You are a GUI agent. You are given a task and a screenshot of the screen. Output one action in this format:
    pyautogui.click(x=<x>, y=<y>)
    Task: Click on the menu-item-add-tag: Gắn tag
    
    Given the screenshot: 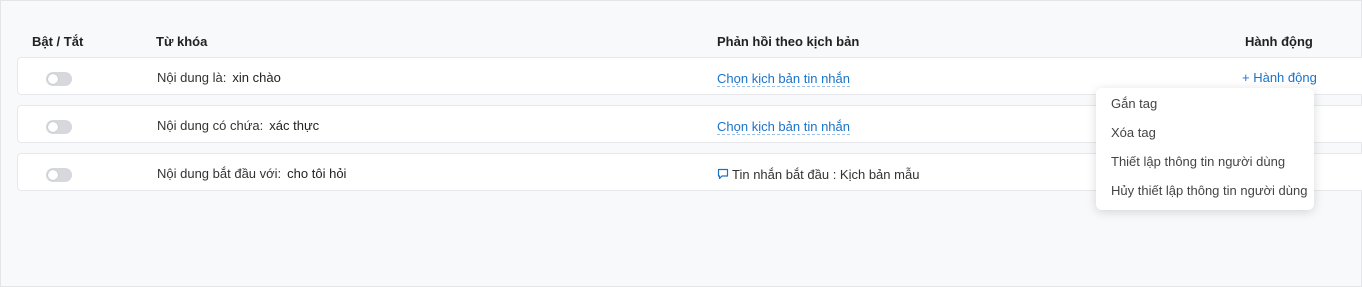 What is the action you would take?
    pyautogui.click(x=1205, y=107)
    